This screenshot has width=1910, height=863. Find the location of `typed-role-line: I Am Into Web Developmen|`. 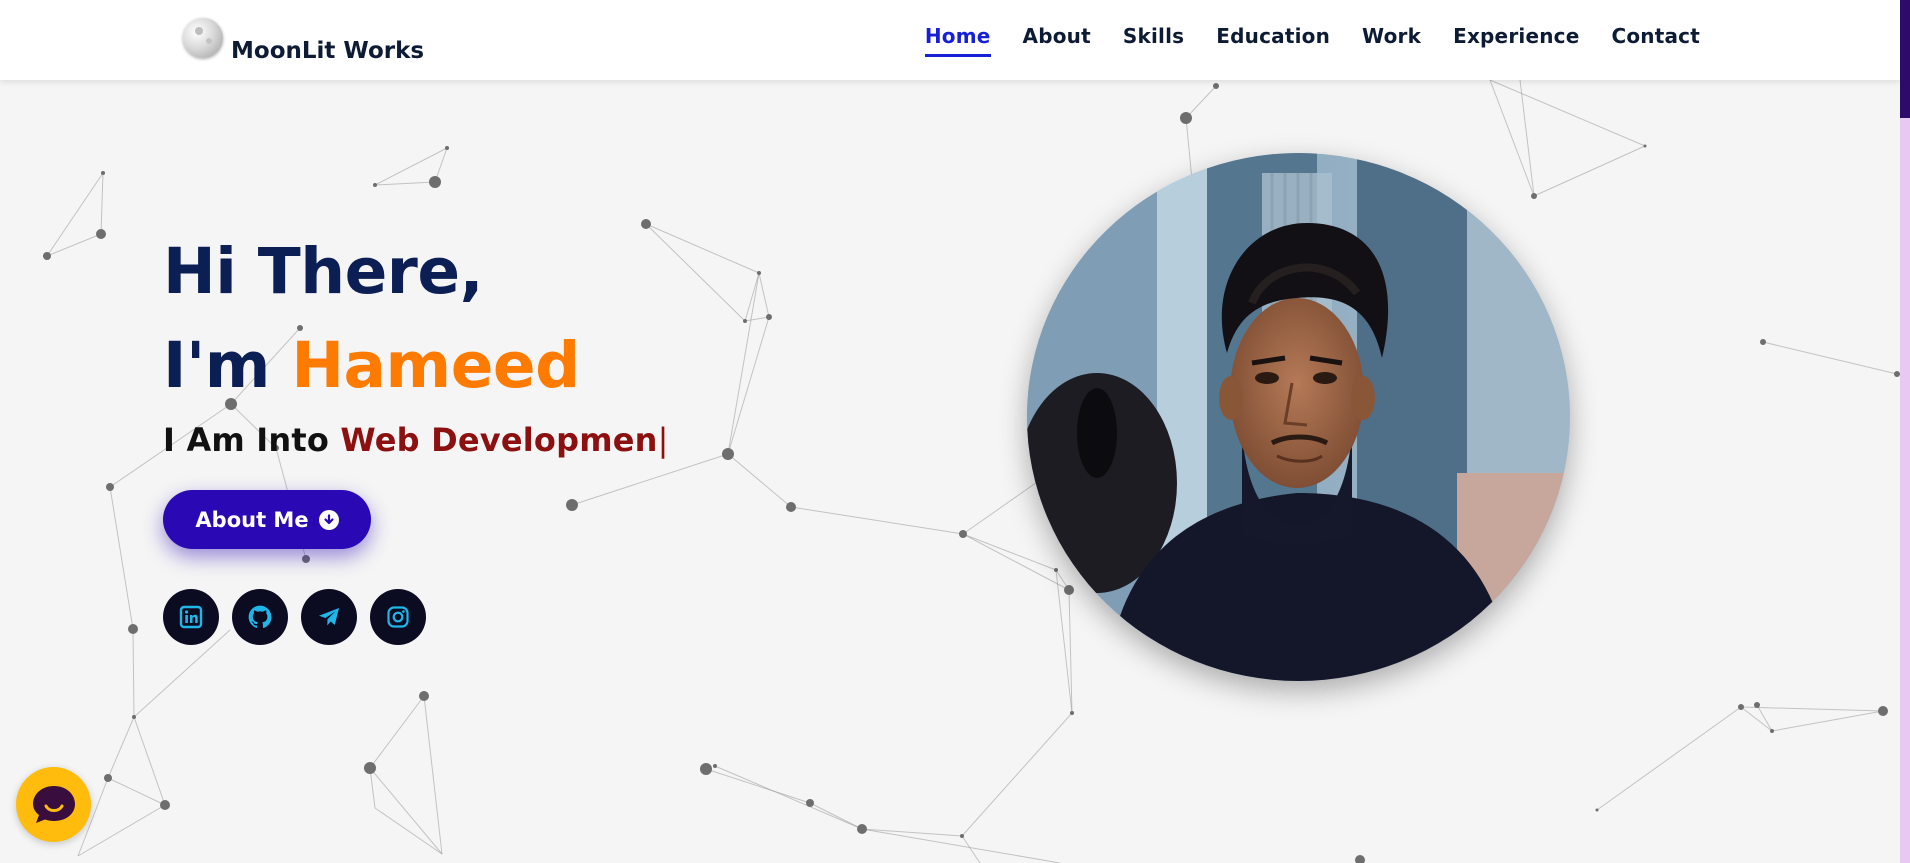

typed-role-line: I Am Into Web Developmen| is located at coordinates (416, 440).